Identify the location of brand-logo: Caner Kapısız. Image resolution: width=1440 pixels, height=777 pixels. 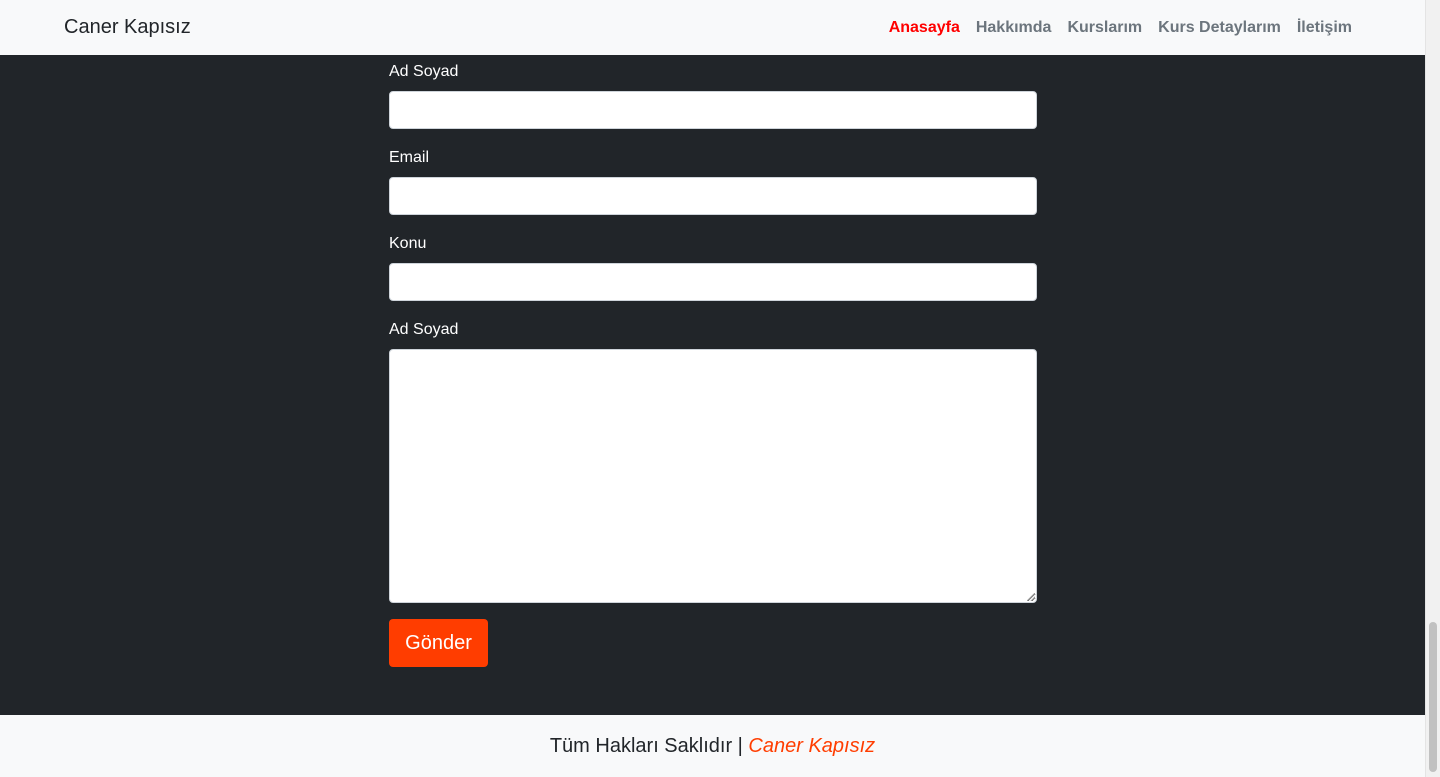
(127, 27).